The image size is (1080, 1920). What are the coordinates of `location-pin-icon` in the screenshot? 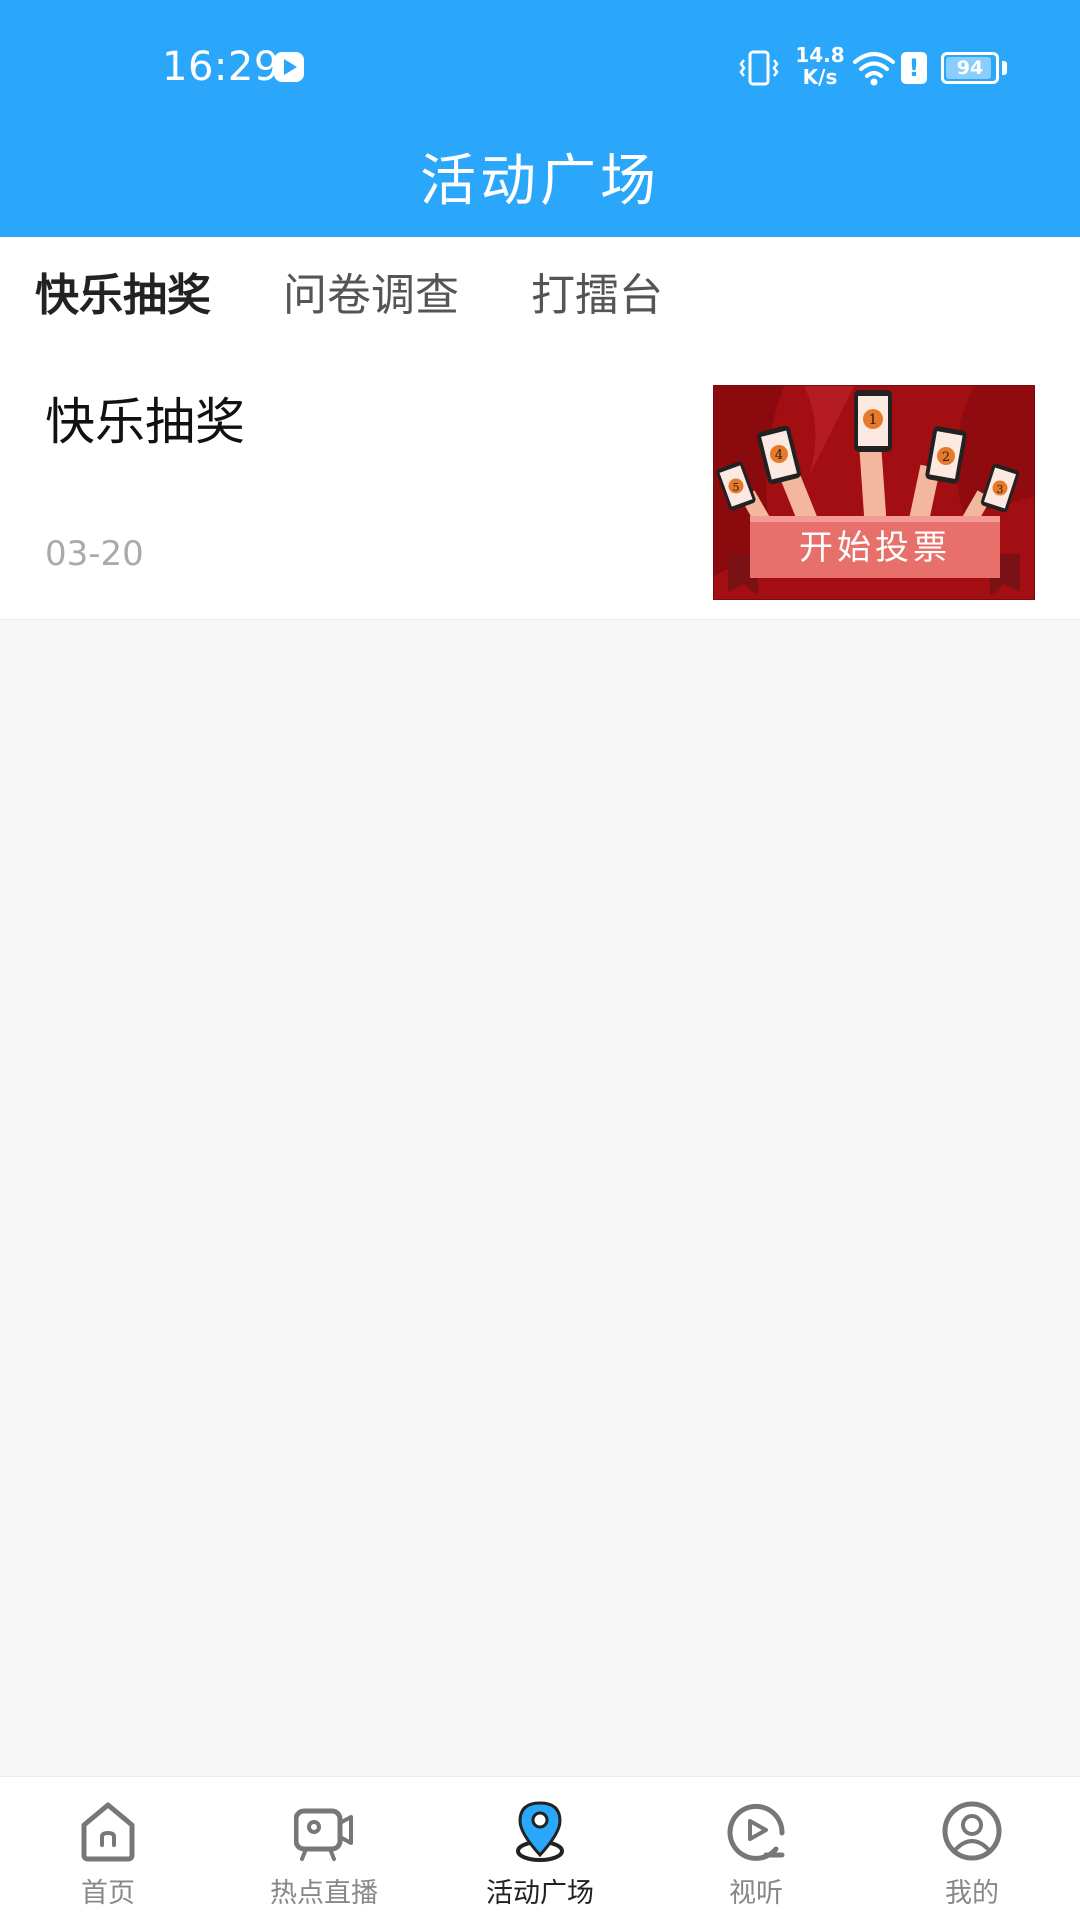 It's located at (540, 1831).